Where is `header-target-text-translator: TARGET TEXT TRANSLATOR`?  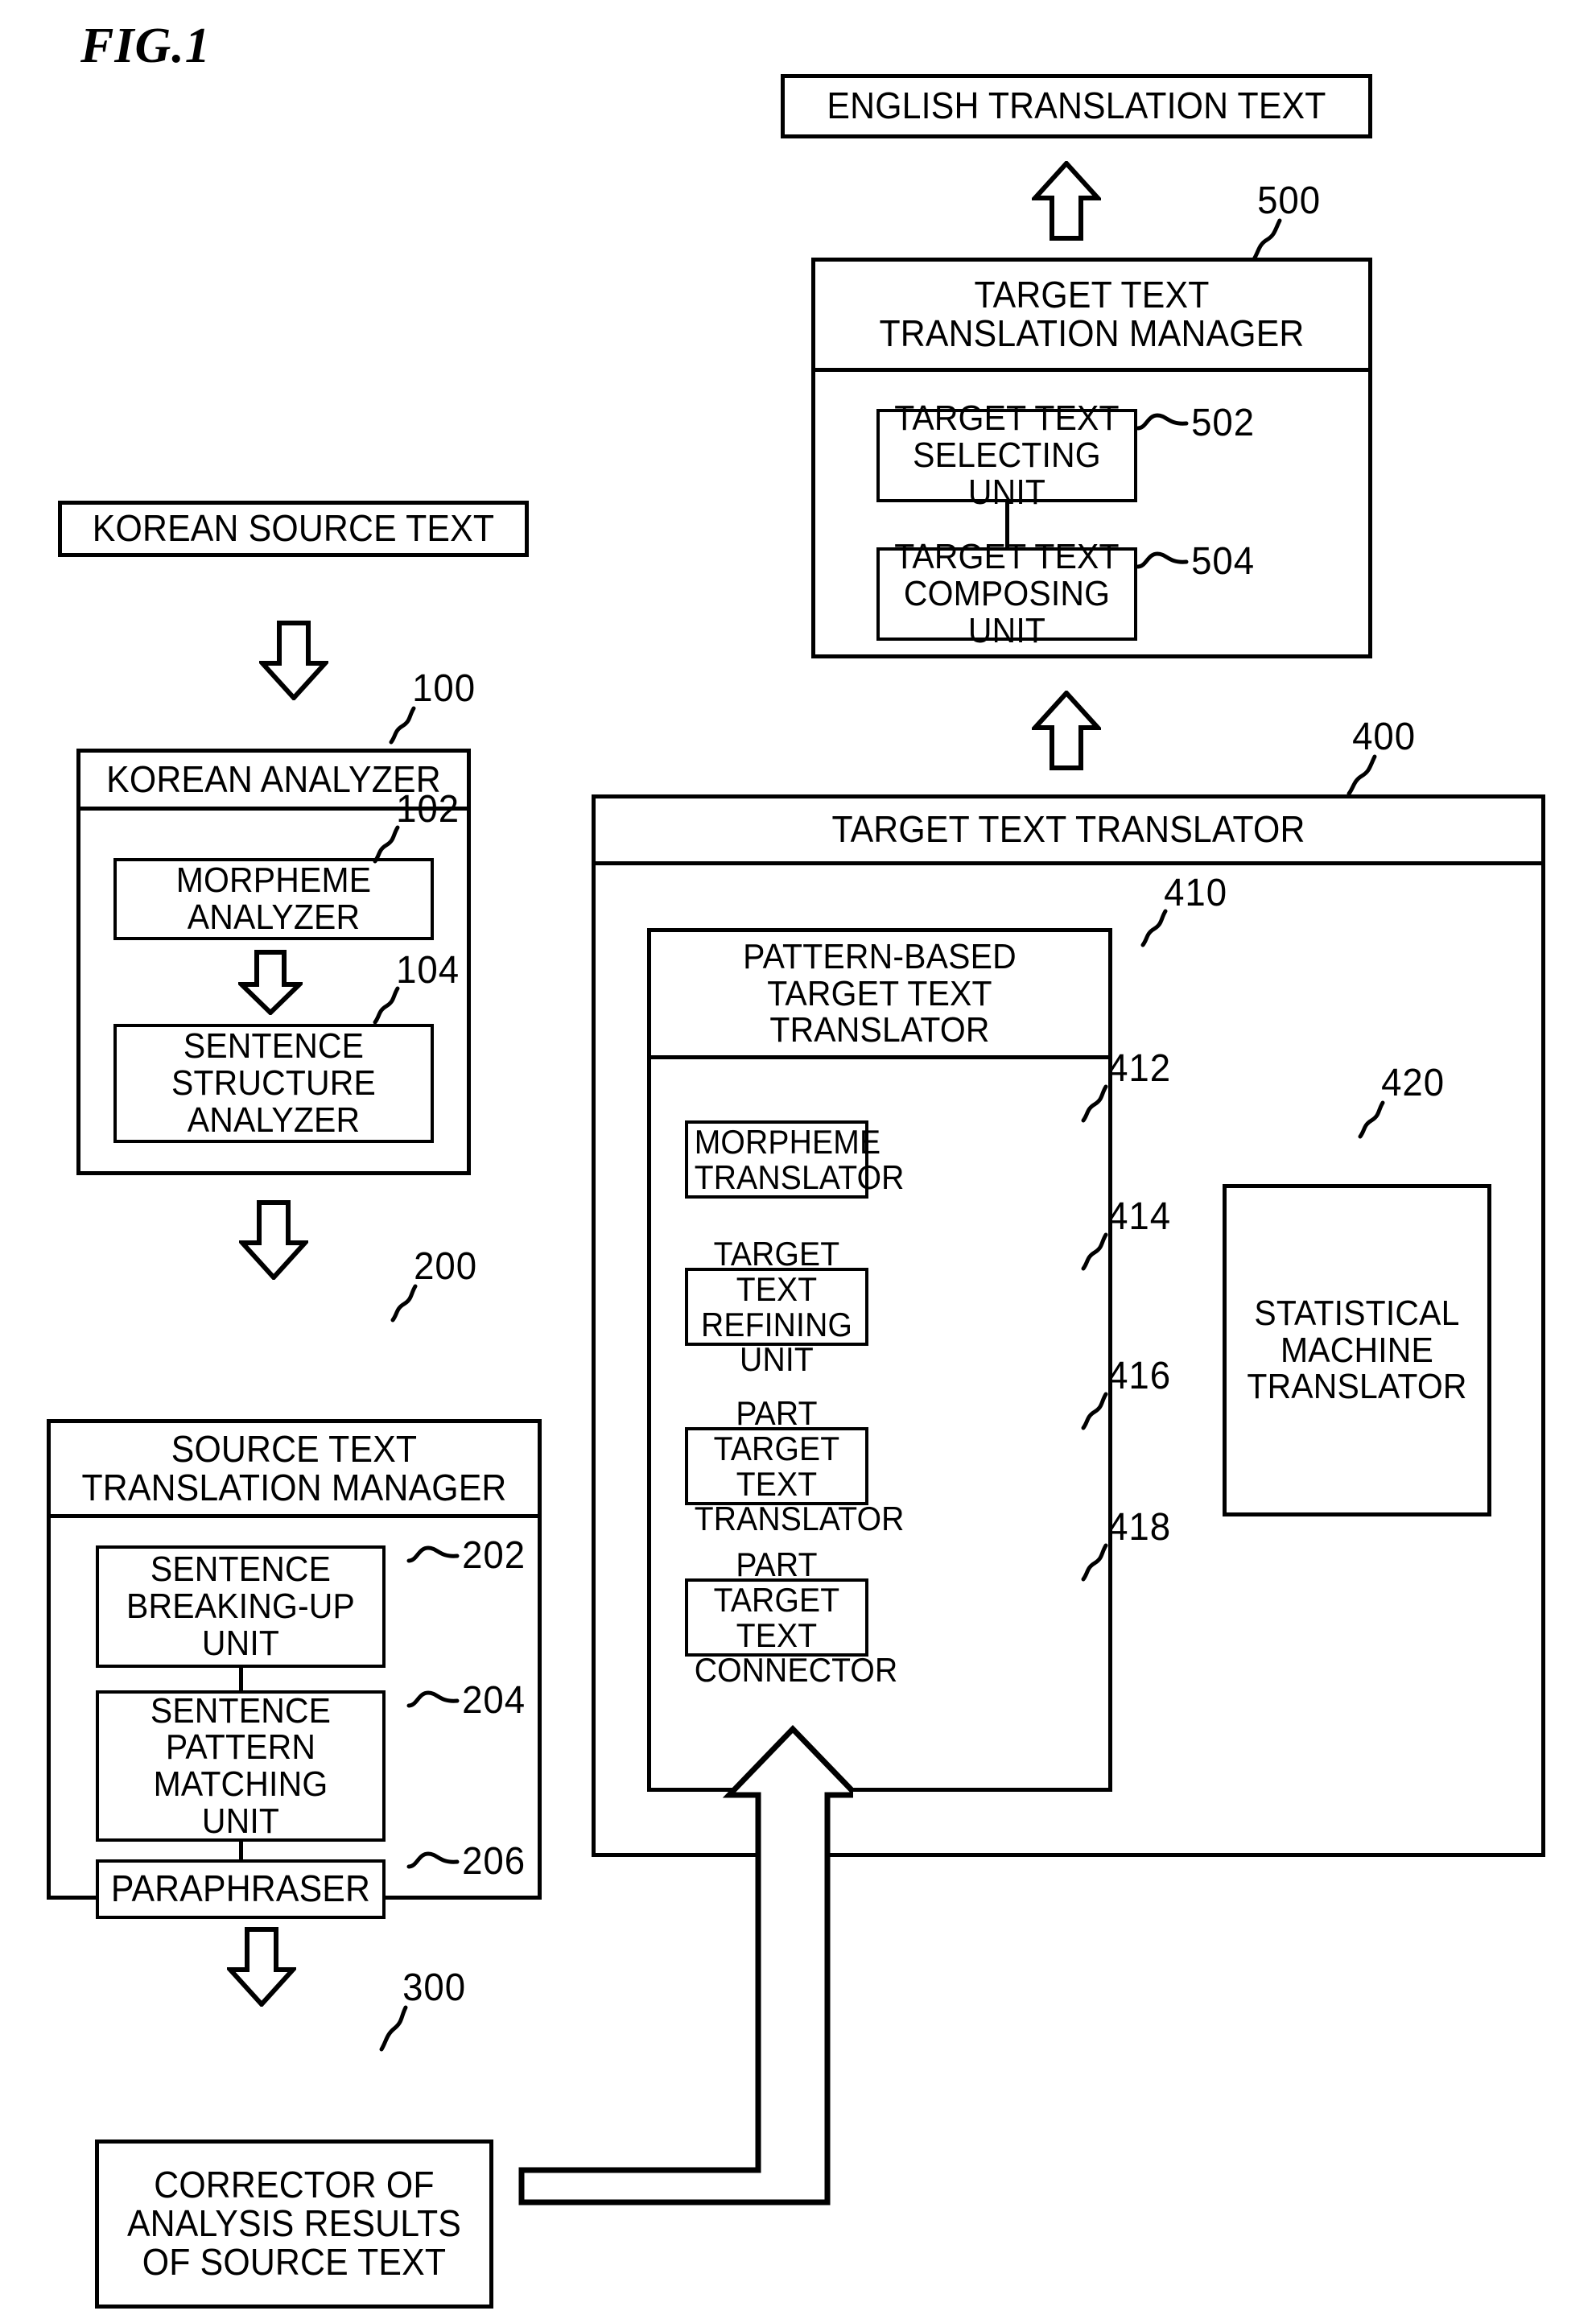
header-target-text-translator: TARGET TEXT TRANSLATOR is located at coordinates (1068, 831).